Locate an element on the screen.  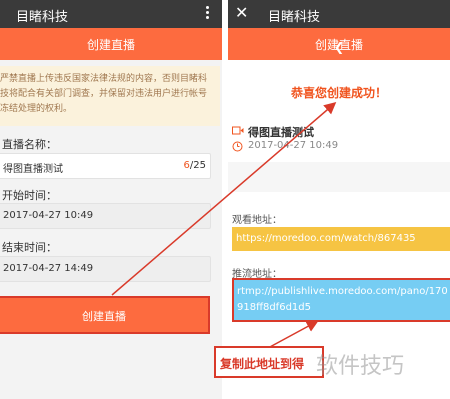
create-live-button: 创建直播 is located at coordinates (105, 315).